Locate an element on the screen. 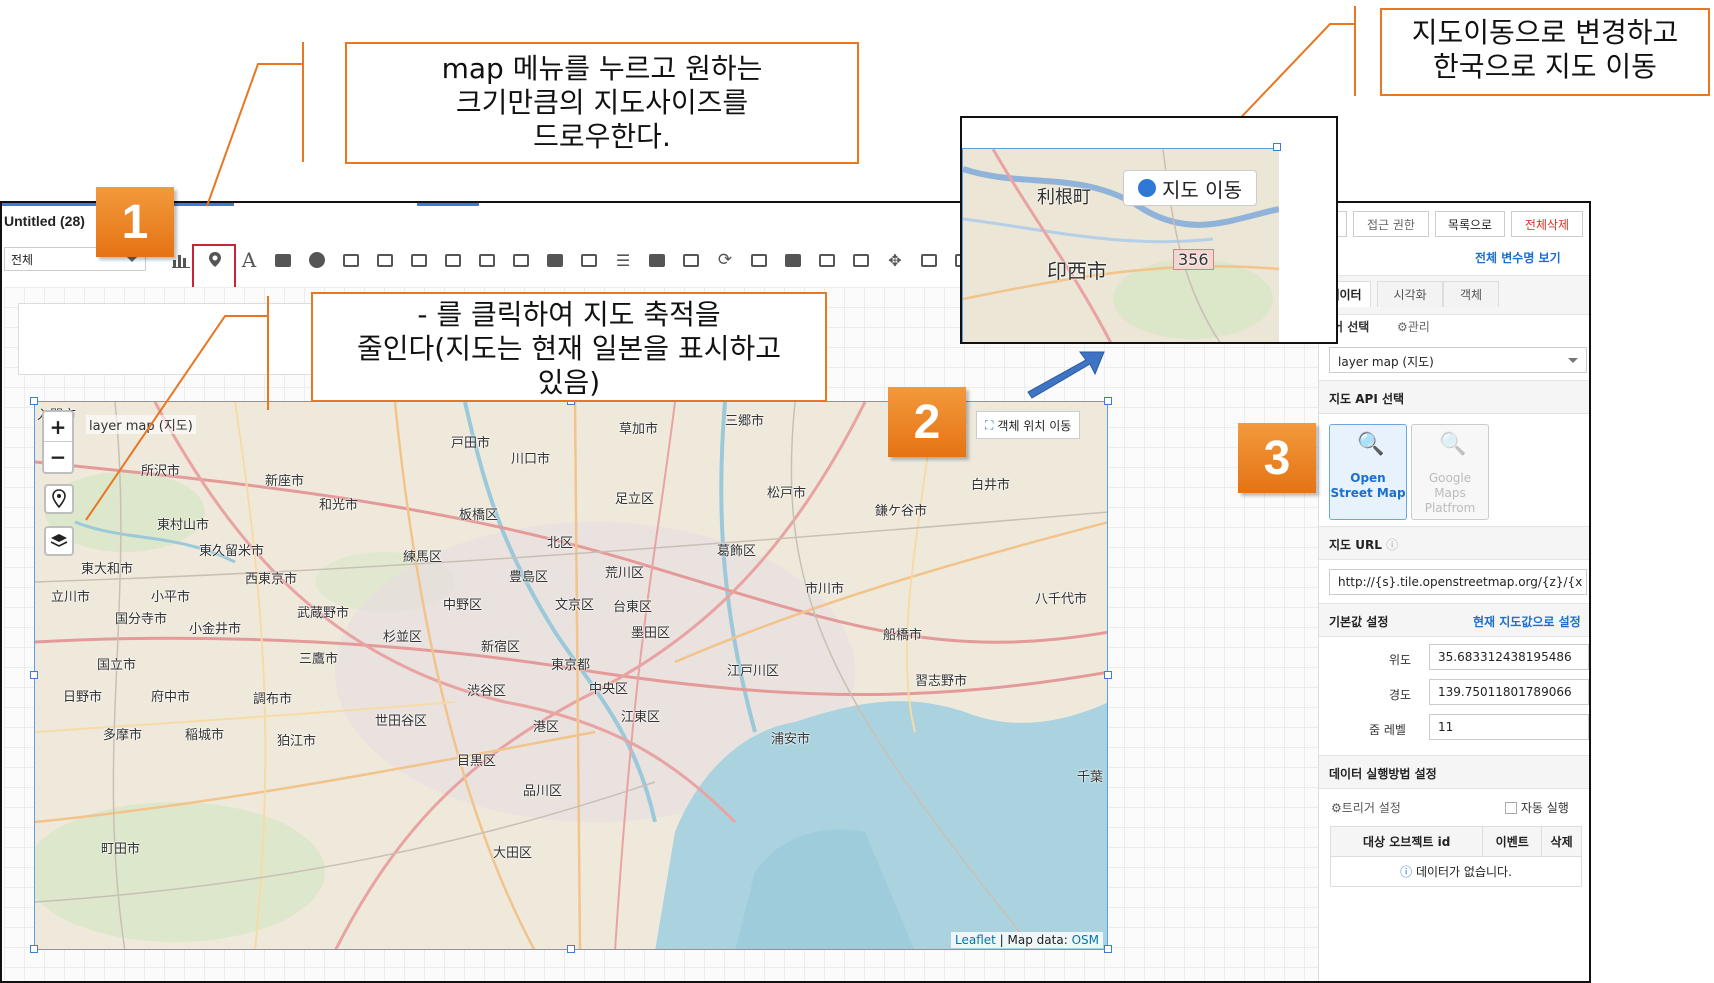  step-badge-1: 1 is located at coordinates (135, 222).